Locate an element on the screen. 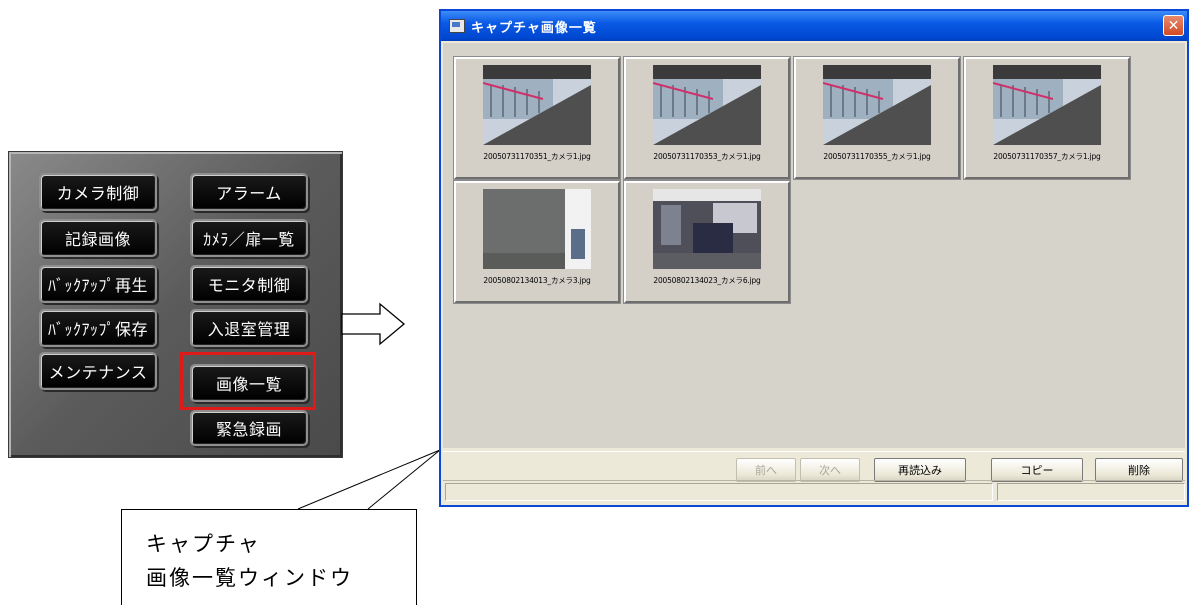  button-bar: 前へ 次へ 再読込み コピー 削除 is located at coordinates (814, 466).